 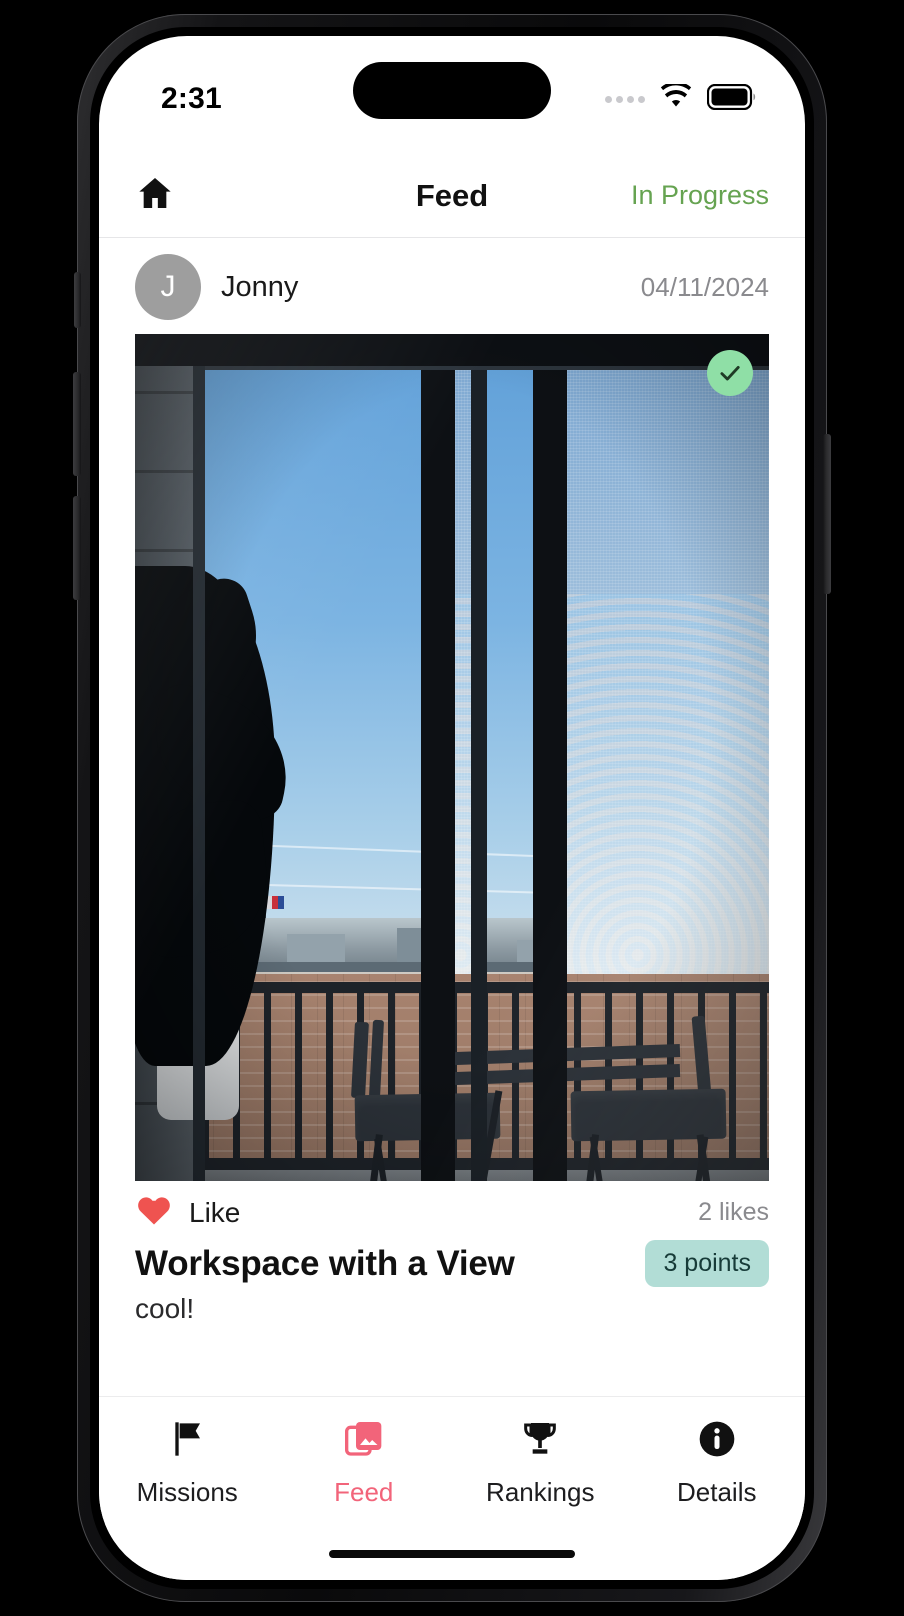 I want to click on post-author: Jonny, so click(x=259, y=287).